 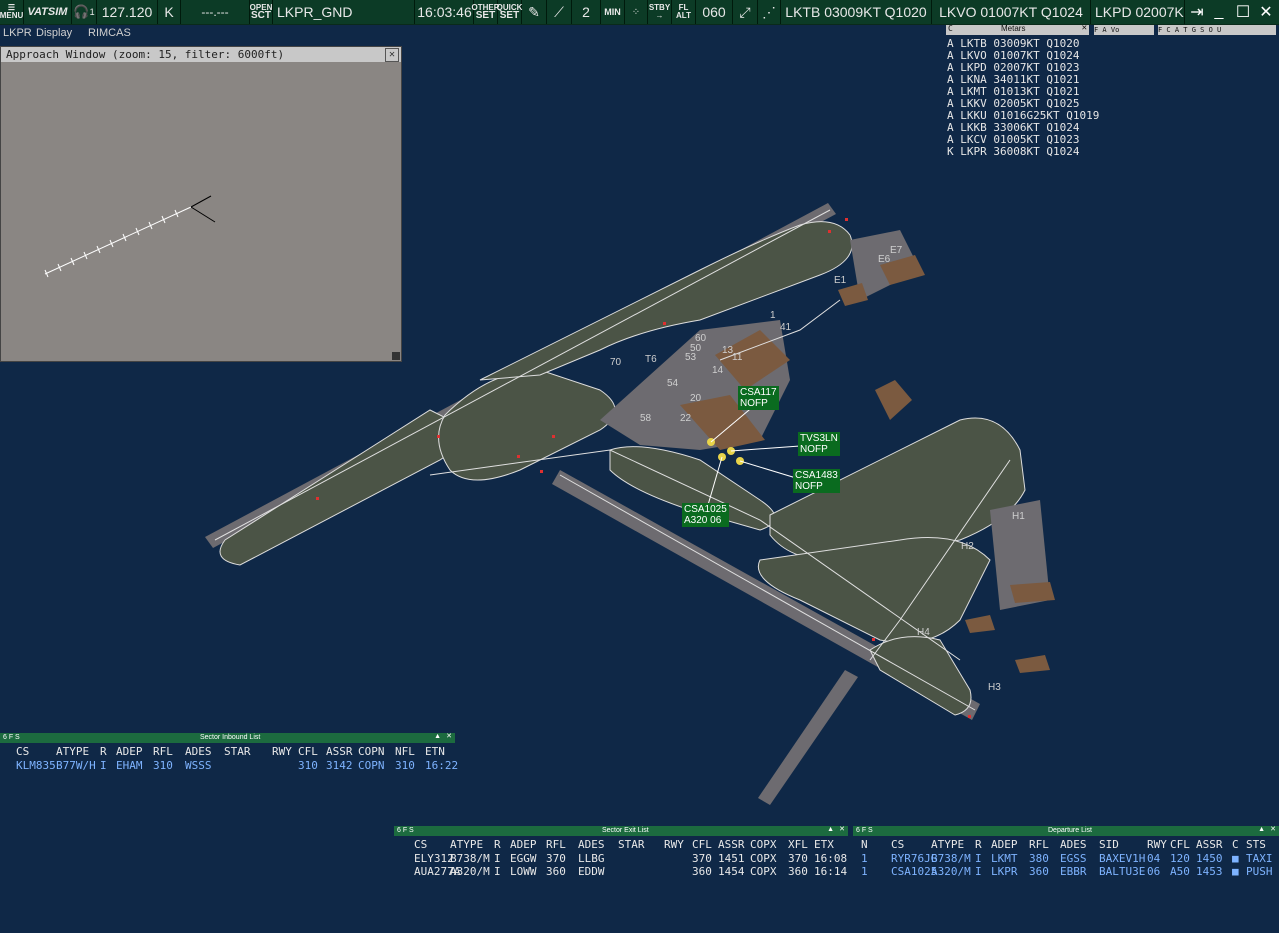 I want to click on table-cell: ELY312, so click(x=434, y=858).